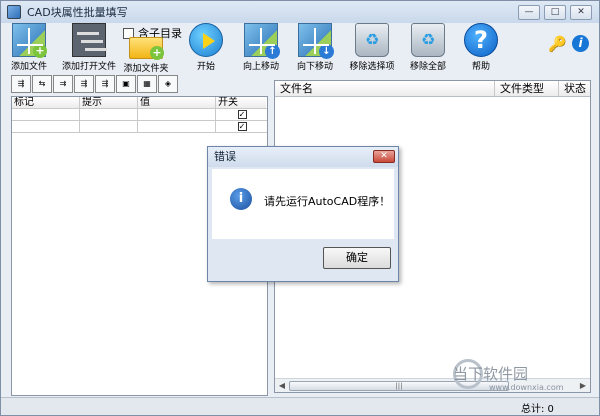  I want to click on col-status: 状态, so click(574, 88).